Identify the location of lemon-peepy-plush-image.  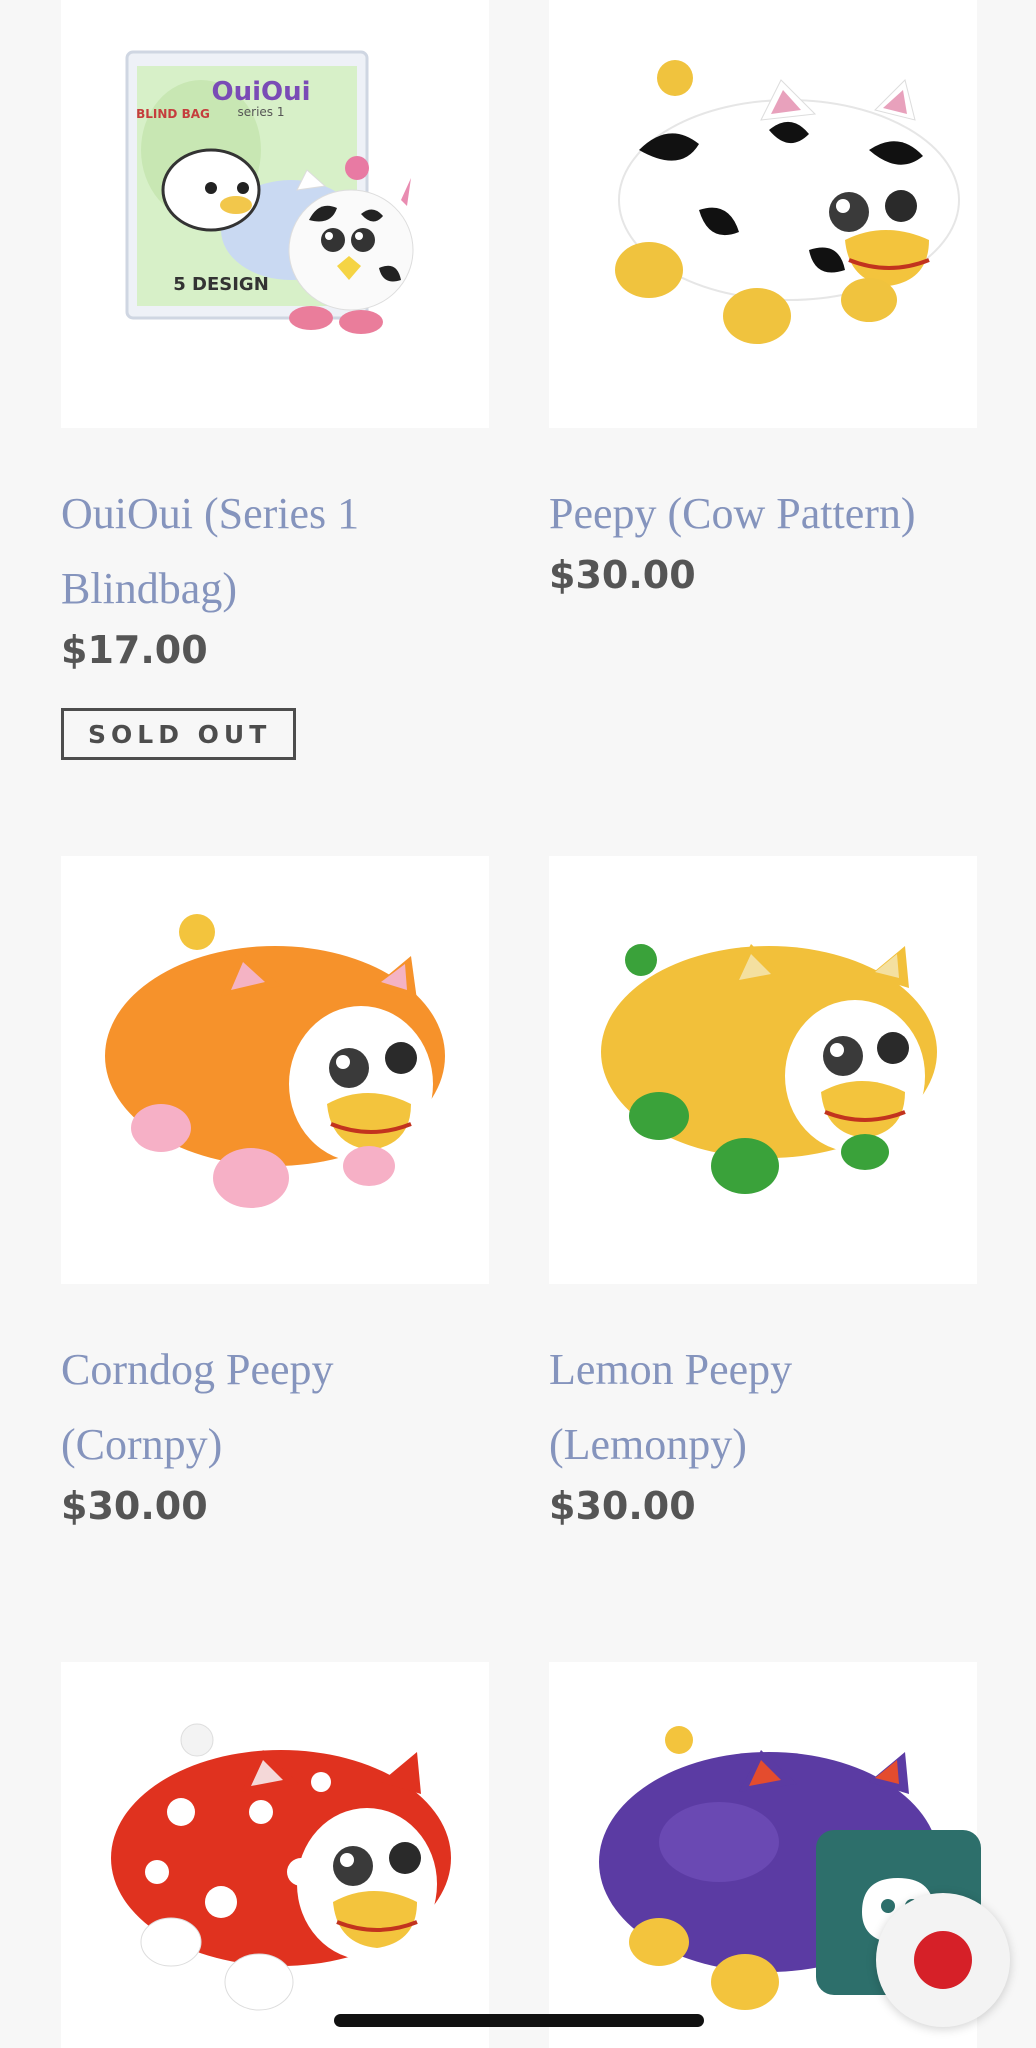
(769, 1069).